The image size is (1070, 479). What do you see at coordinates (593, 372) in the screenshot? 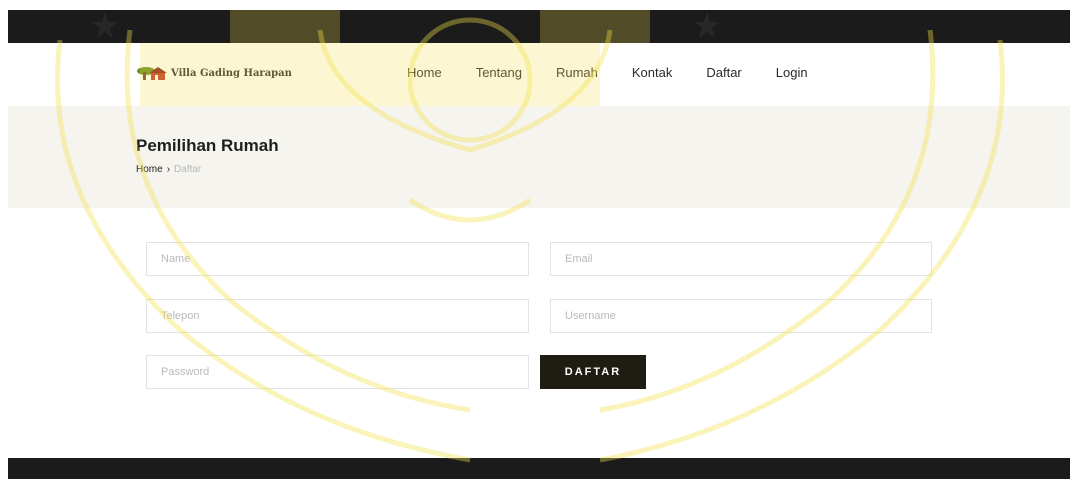
I see `daftar-button: DAFTAR` at bounding box center [593, 372].